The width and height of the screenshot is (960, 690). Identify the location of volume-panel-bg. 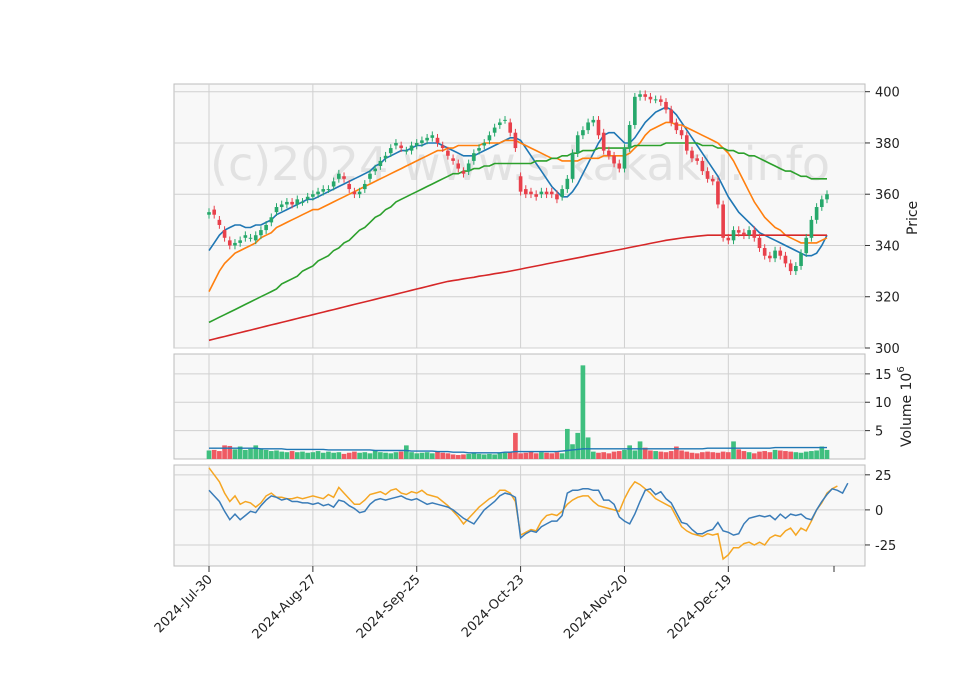
(519, 406).